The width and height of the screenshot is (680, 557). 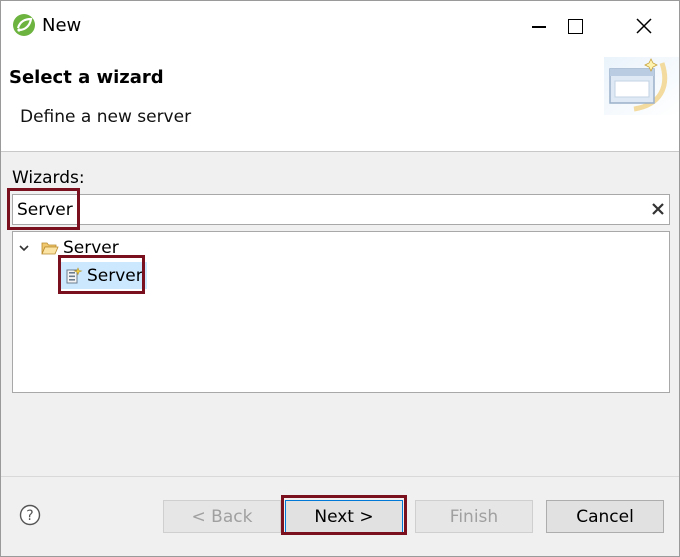 I want to click on maximize-button, so click(x=575, y=26).